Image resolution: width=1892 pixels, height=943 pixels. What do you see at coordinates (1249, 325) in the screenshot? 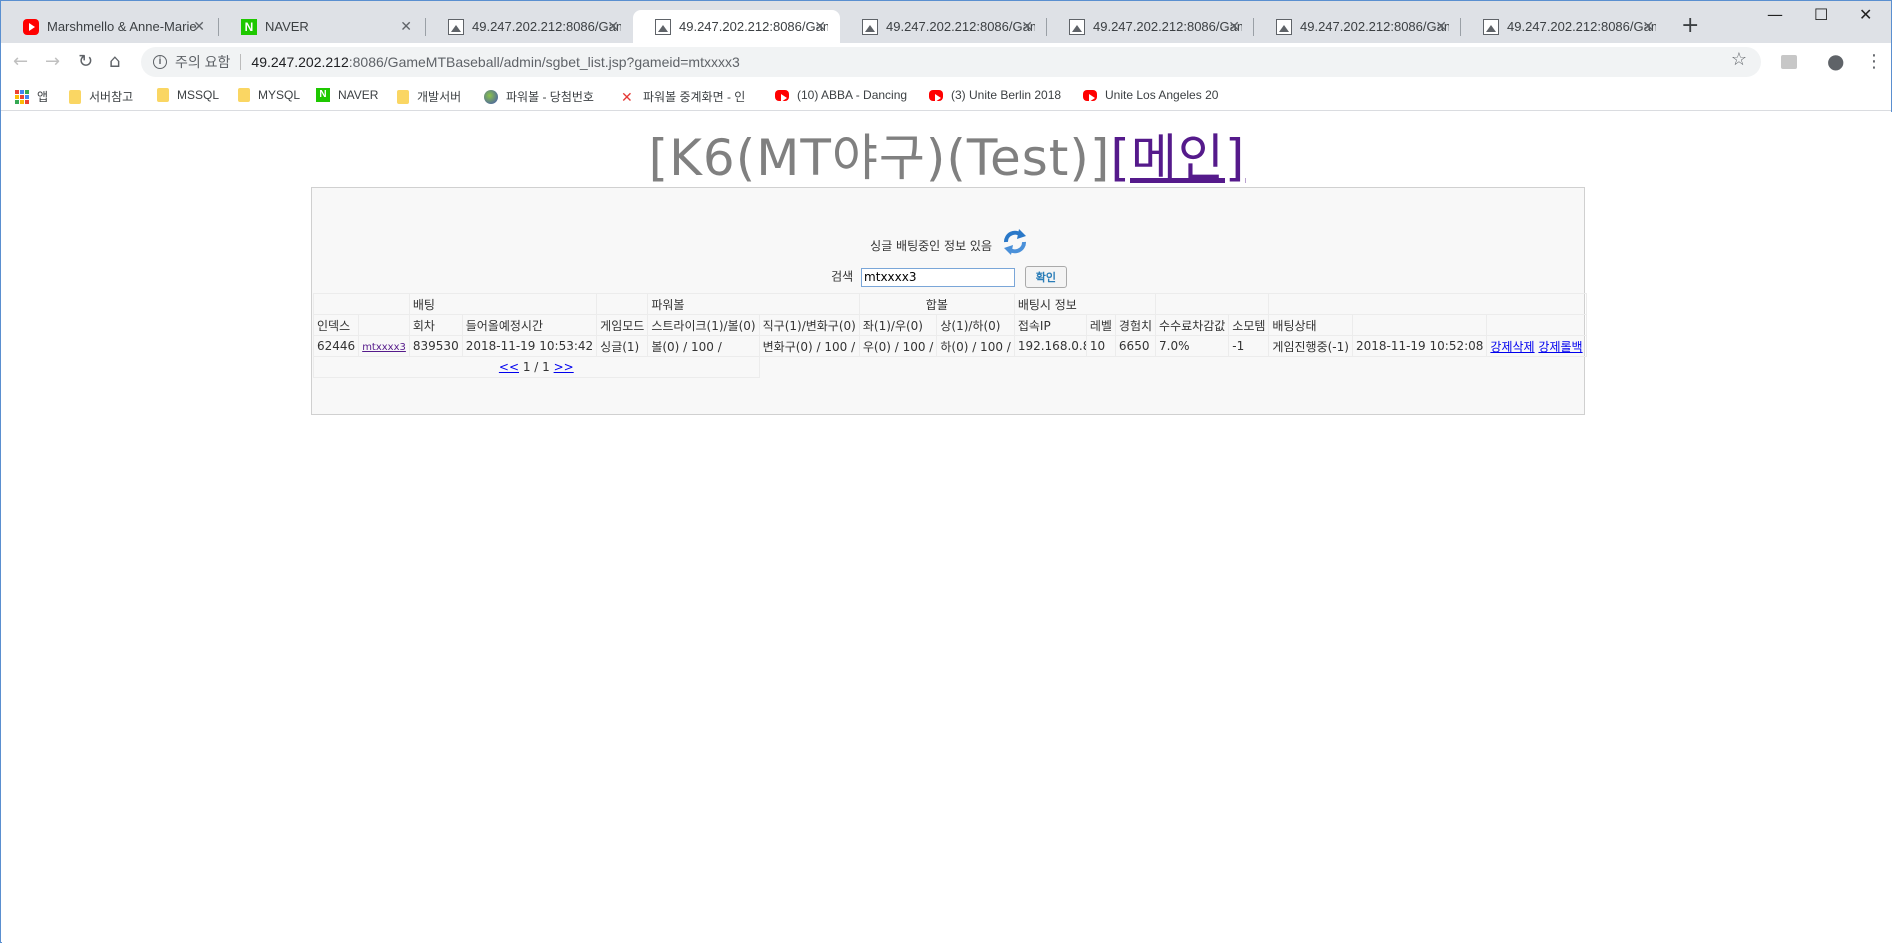
I see `column-header: 소모템` at bounding box center [1249, 325].